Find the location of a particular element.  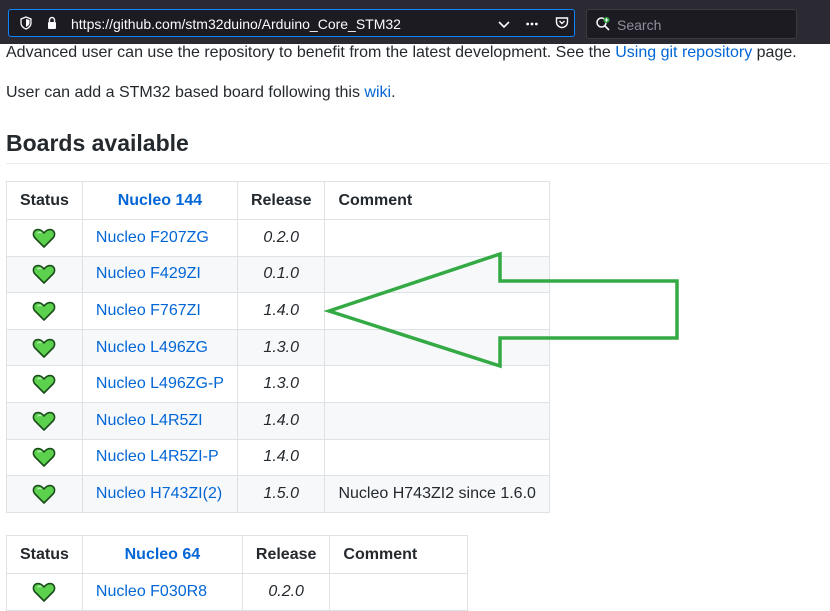

pocket-icon is located at coordinates (562, 23).